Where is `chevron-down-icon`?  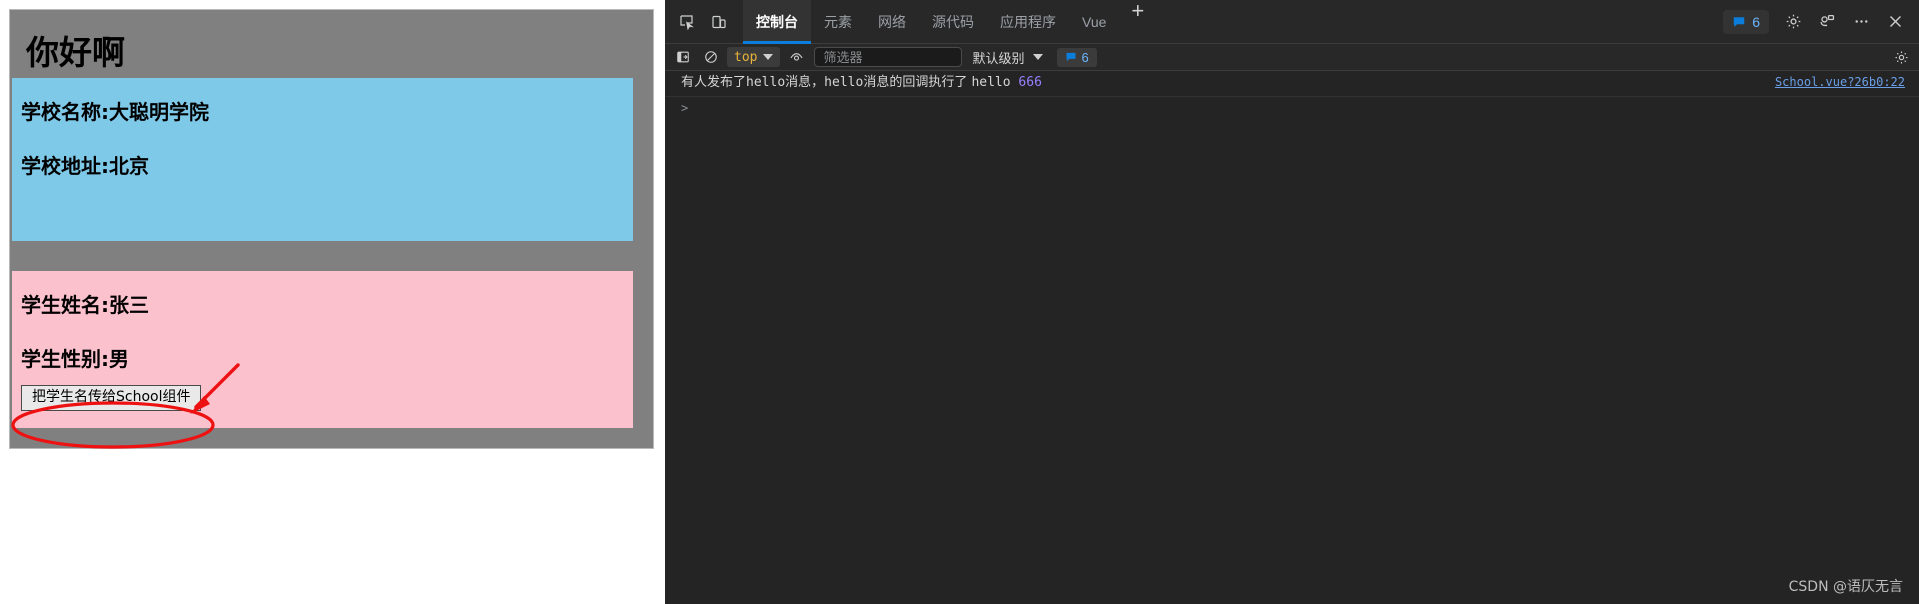
chevron-down-icon is located at coordinates (768, 57).